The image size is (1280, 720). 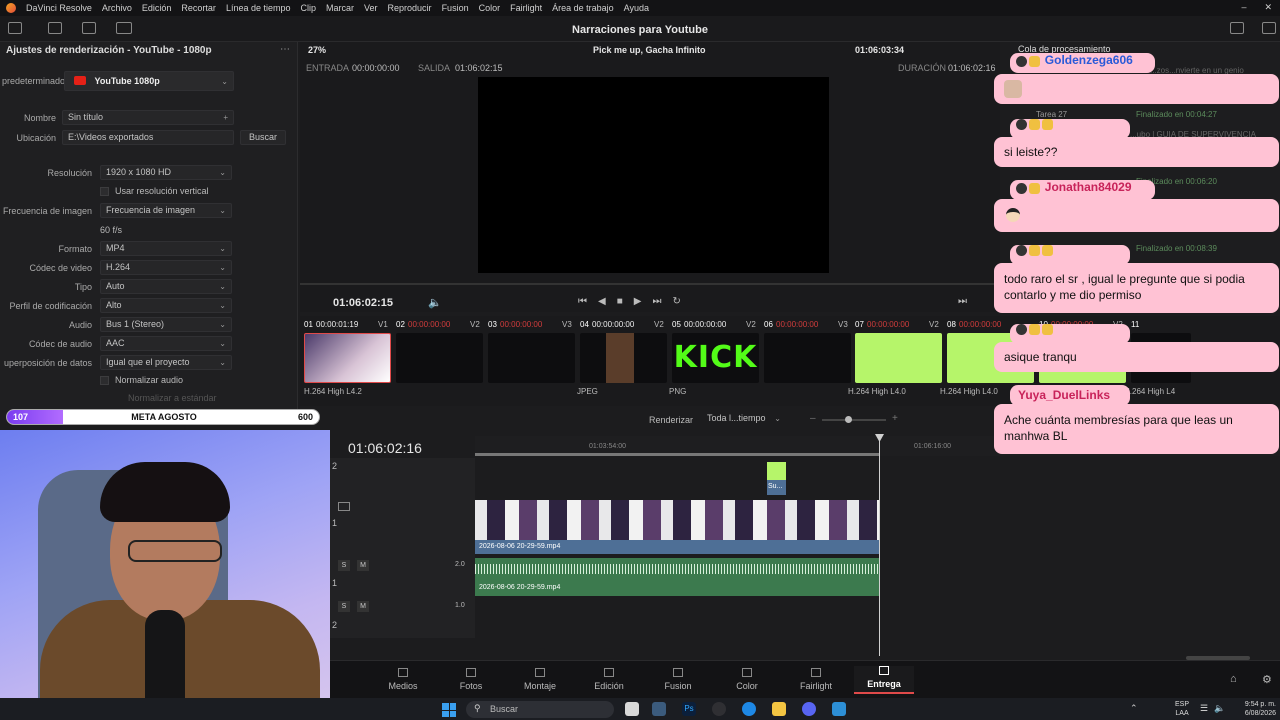 I want to click on render-range-dropdown: Toda l...tiempo ⌄, so click(x=744, y=419).